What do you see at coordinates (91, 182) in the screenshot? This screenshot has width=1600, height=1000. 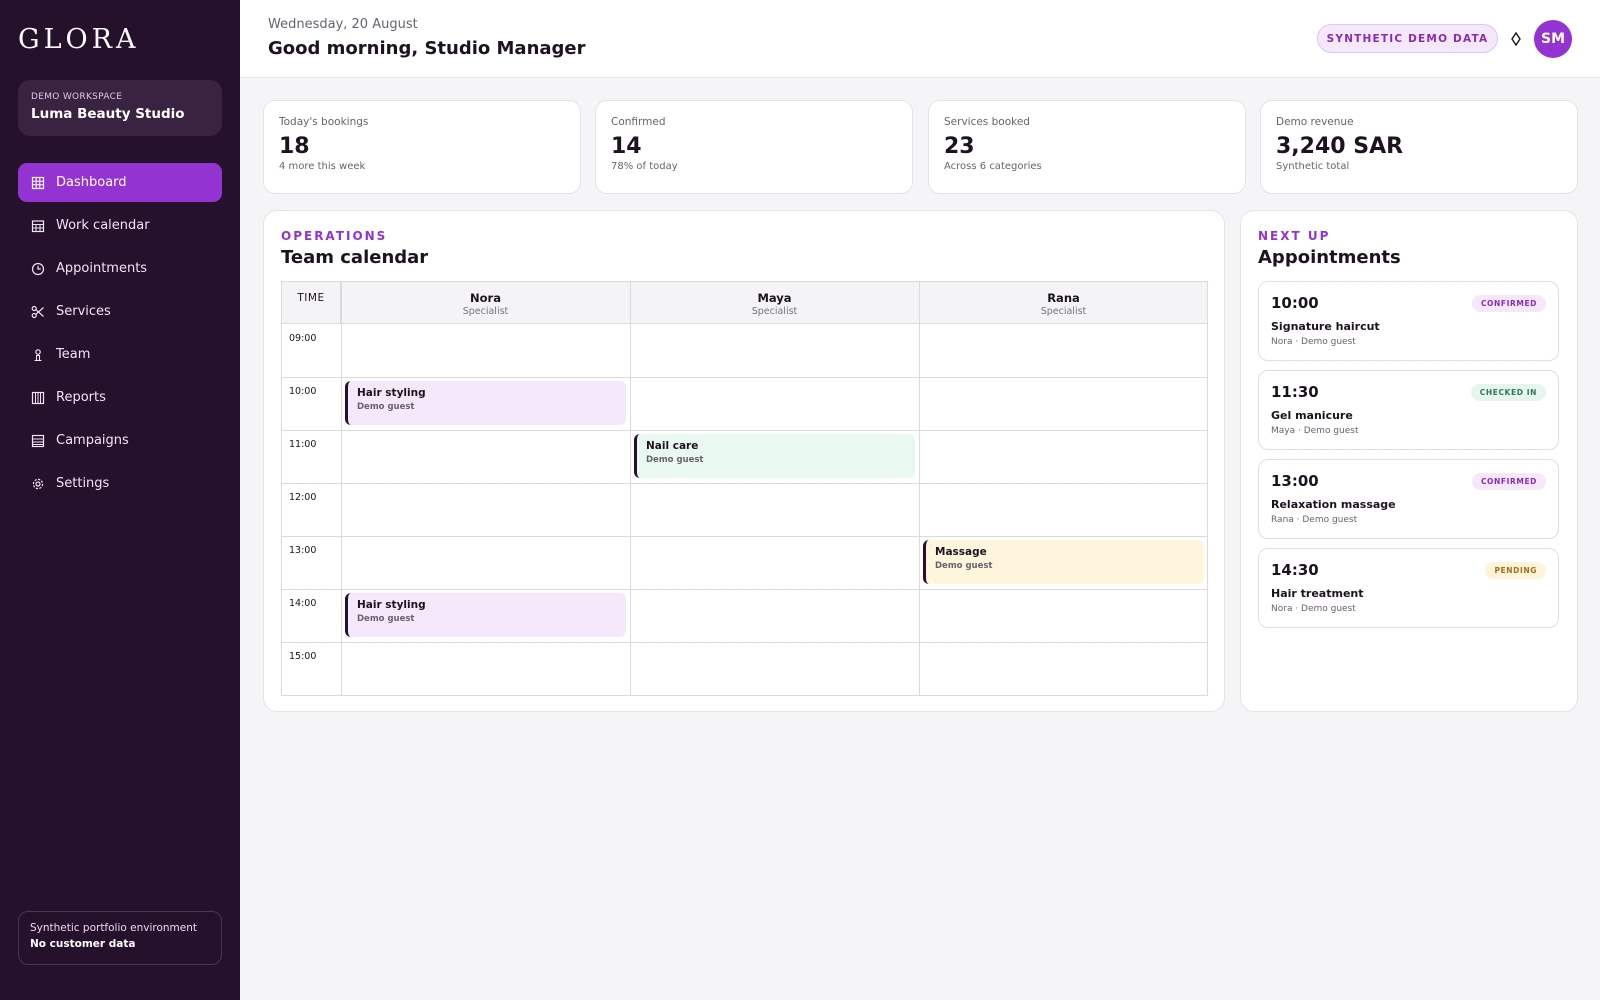 I see `sidebar-item-label: Dashboard` at bounding box center [91, 182].